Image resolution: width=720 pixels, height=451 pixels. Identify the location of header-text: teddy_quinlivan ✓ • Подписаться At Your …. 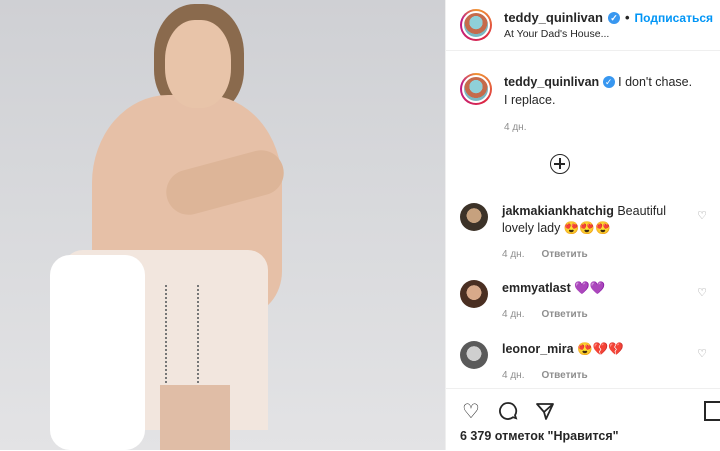
(608, 25).